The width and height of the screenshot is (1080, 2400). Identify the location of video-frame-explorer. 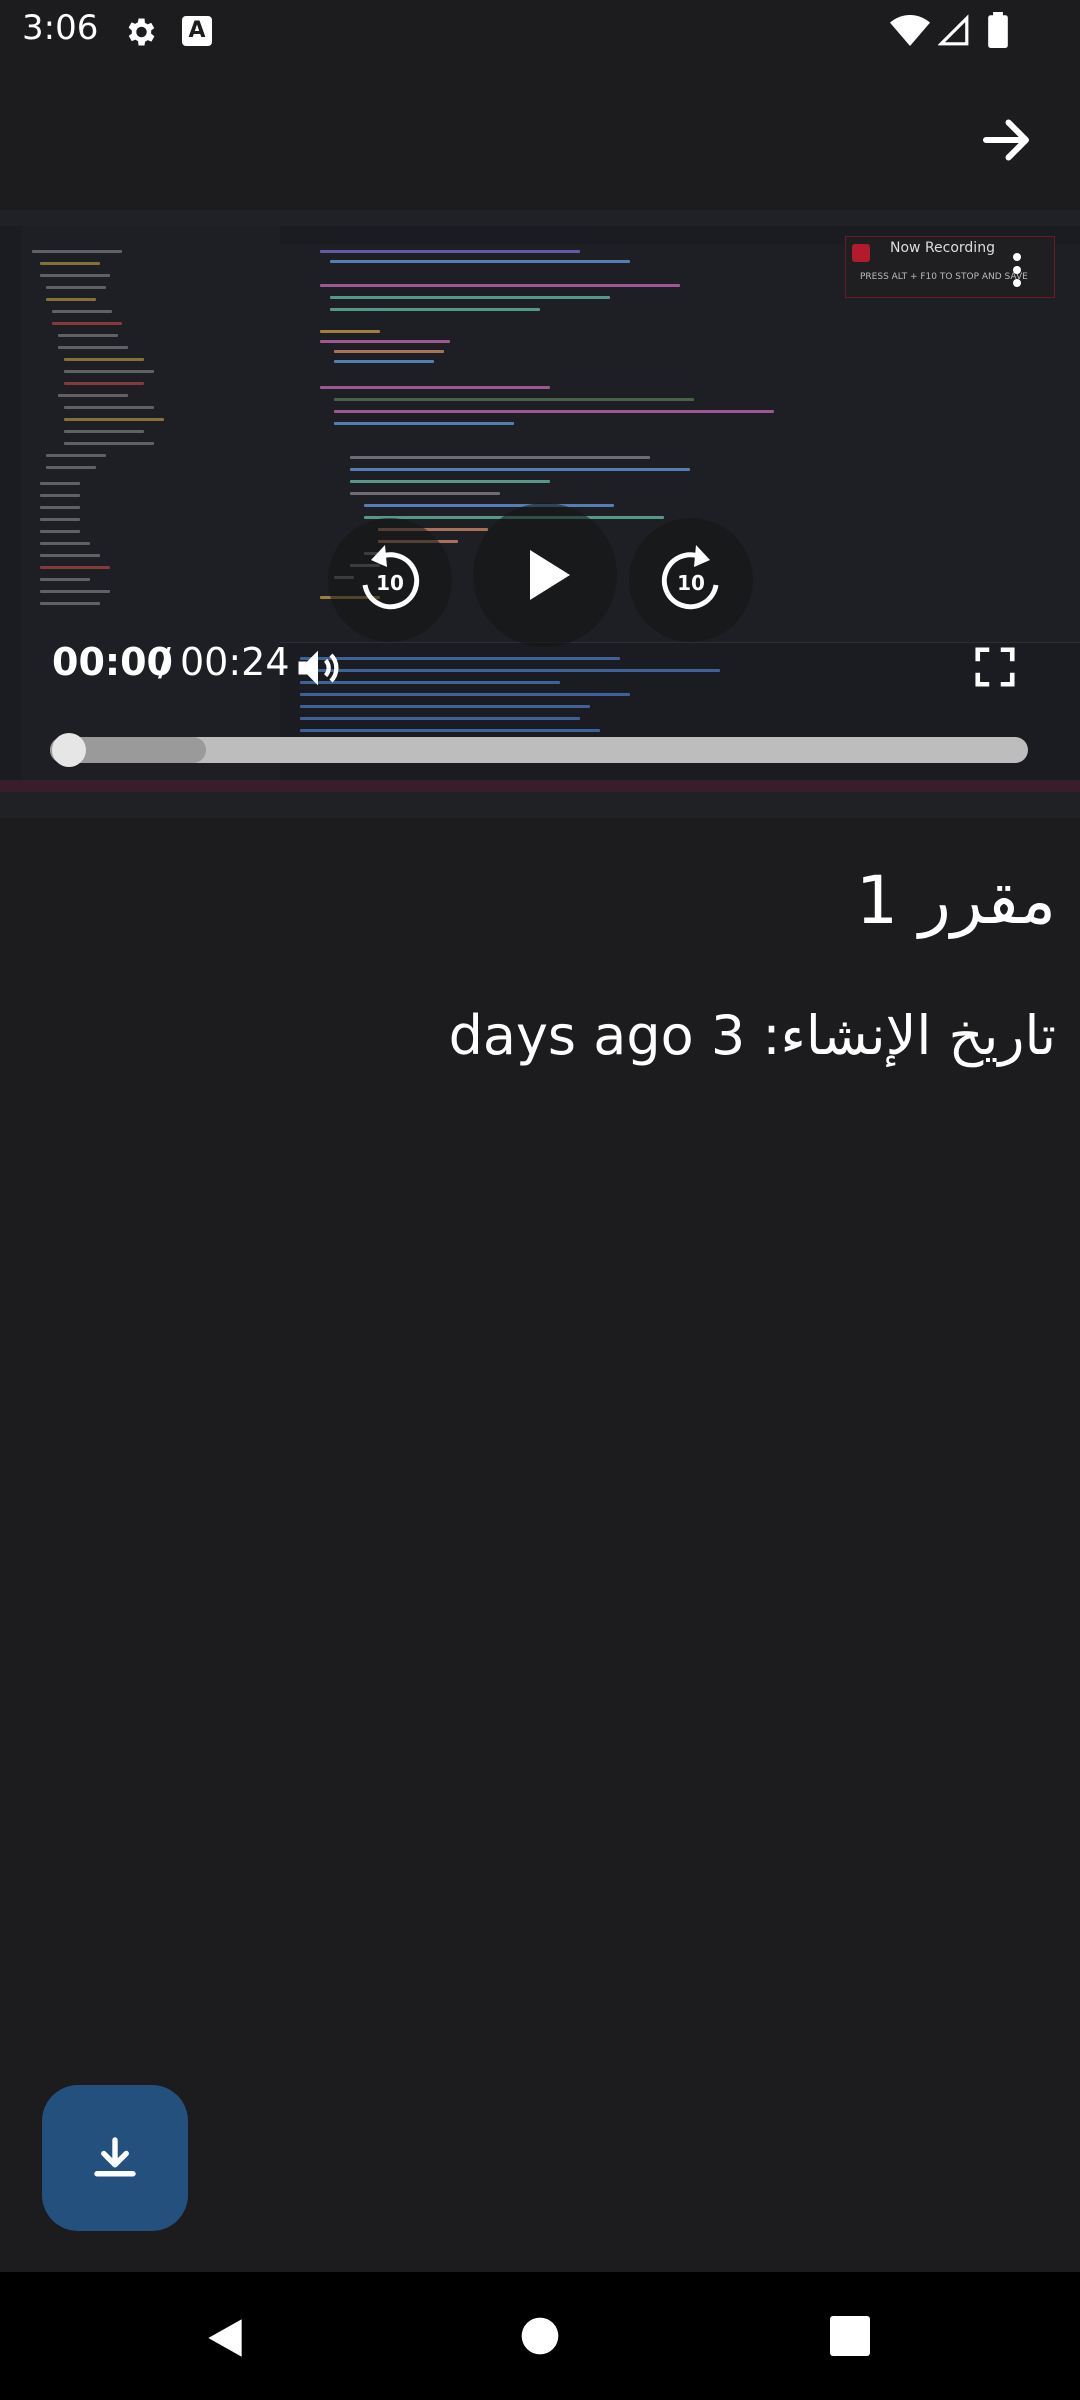
(151, 509).